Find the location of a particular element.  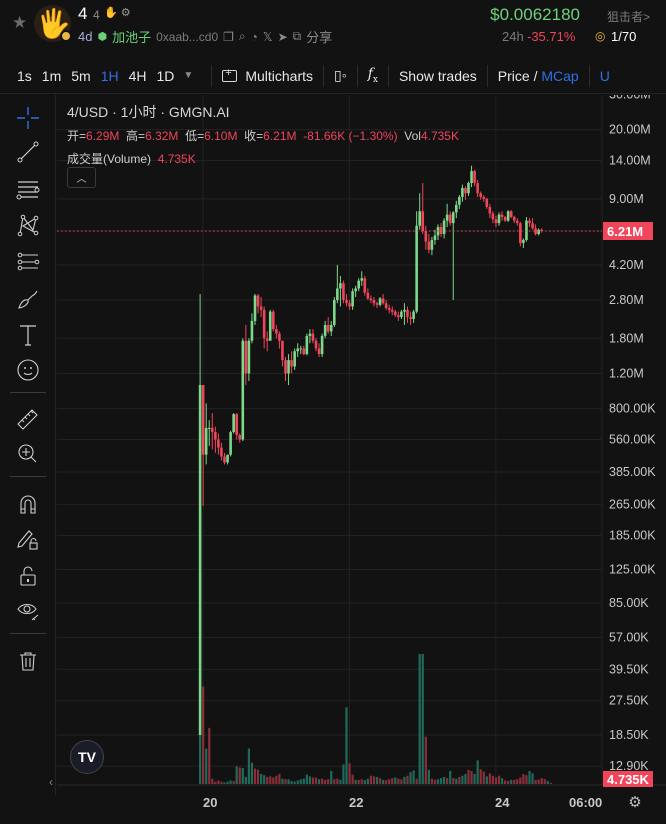

token-name: 4 is located at coordinates (83, 13).